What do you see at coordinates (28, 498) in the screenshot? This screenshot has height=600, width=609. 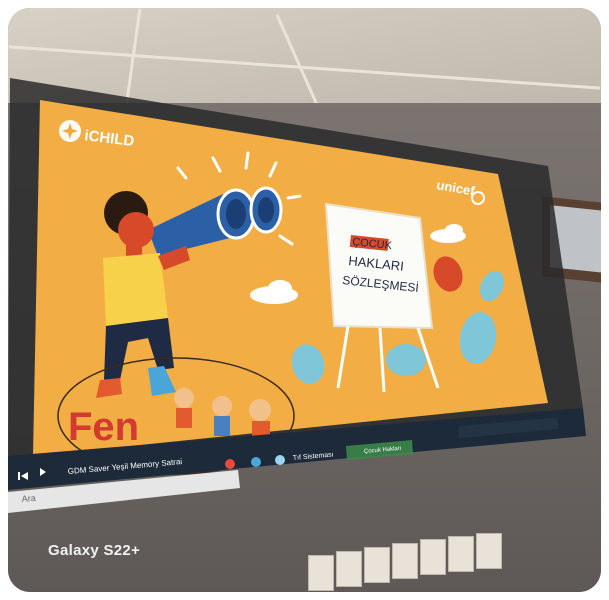 I see `search-placeholder: Ara` at bounding box center [28, 498].